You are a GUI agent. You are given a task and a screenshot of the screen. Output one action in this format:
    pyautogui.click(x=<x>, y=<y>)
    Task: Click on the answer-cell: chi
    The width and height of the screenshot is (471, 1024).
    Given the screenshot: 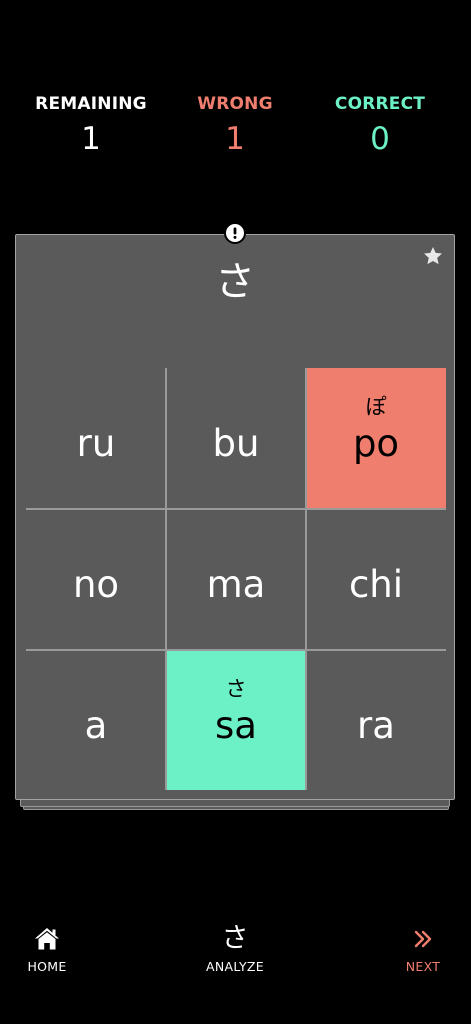 What is the action you would take?
    pyautogui.click(x=376, y=579)
    